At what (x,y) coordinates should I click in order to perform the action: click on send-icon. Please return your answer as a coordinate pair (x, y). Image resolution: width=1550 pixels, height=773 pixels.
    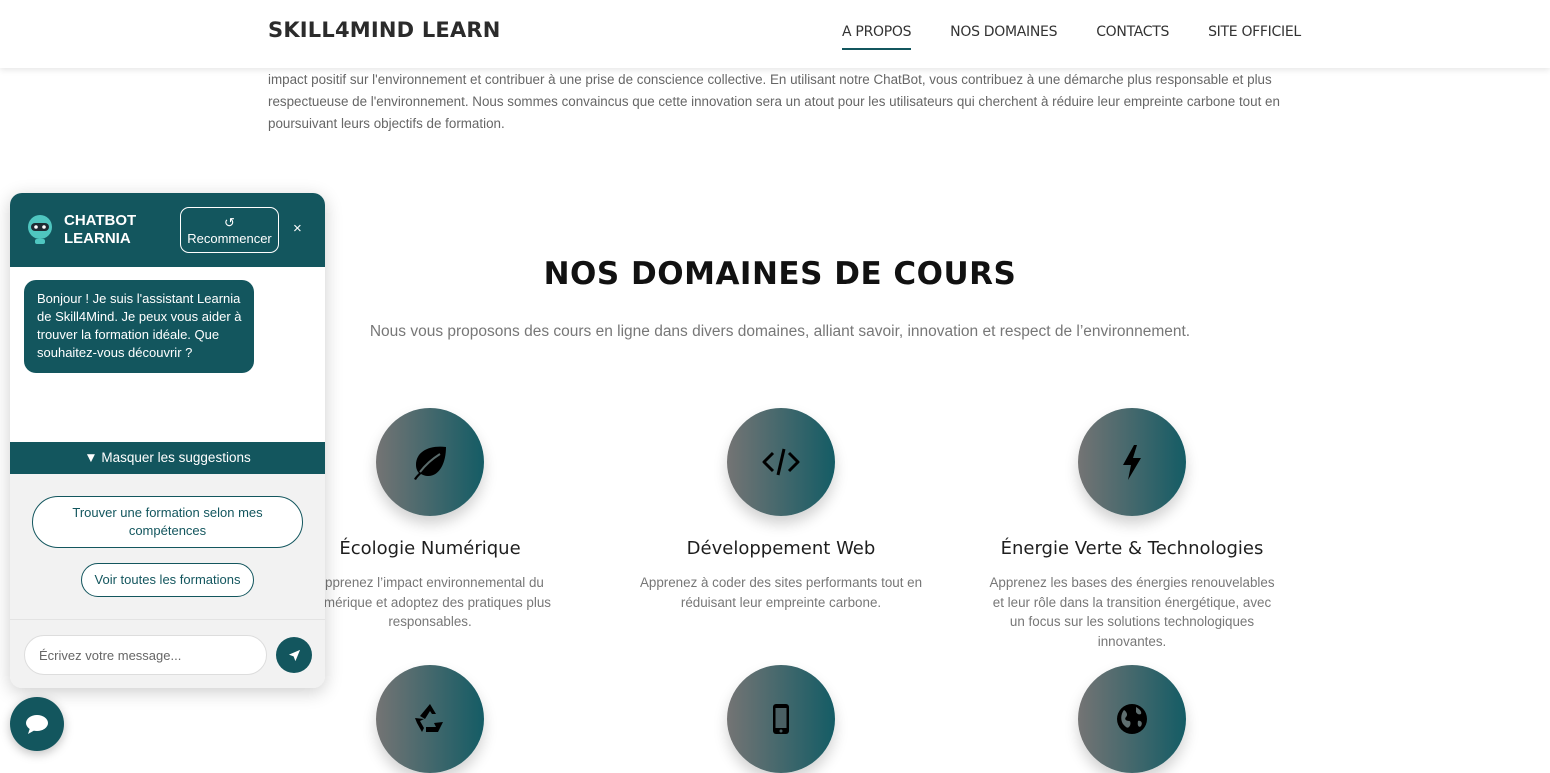
    Looking at the image, I should click on (294, 655).